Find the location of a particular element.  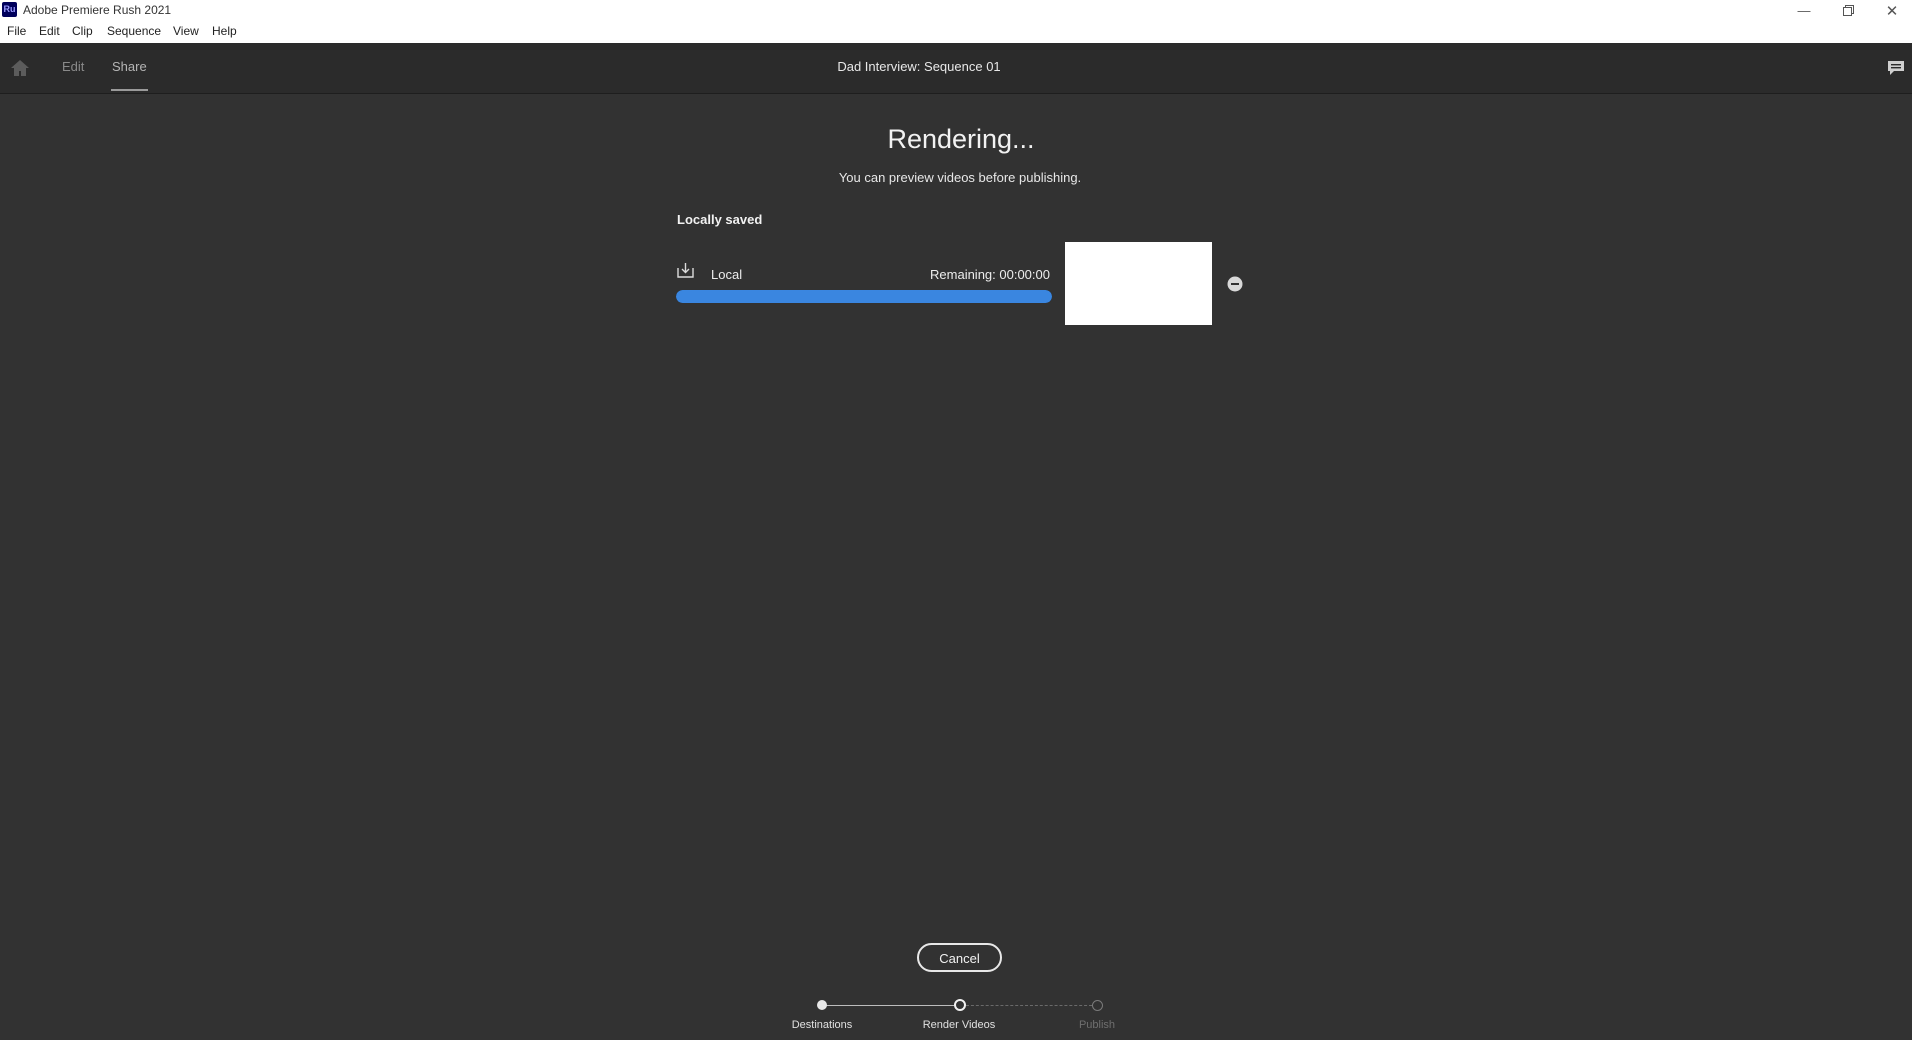

active-tab-indicator is located at coordinates (129, 90).